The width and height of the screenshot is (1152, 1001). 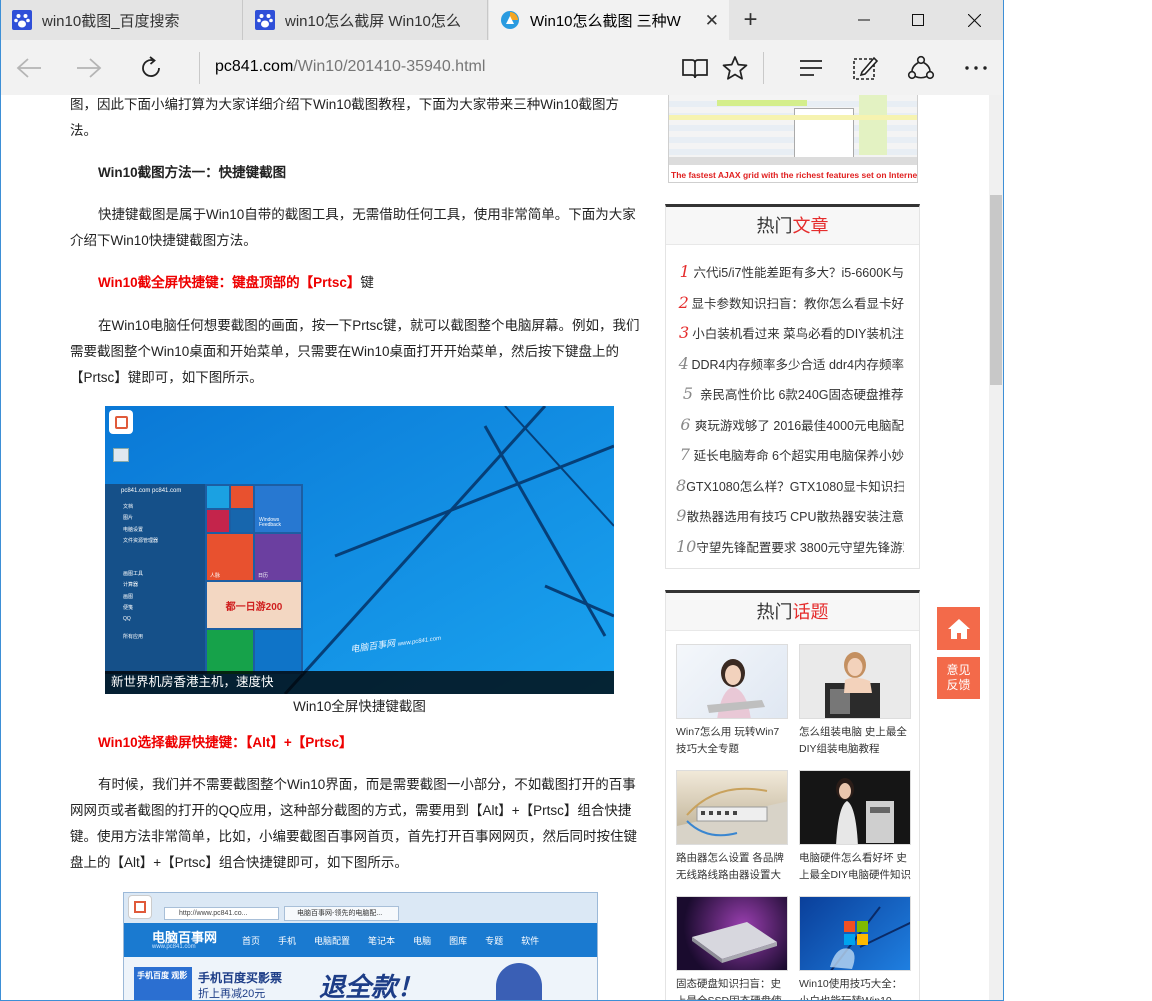 I want to click on fullscreen-heading-text: Win10截全屏快捷键：键盘顶部的【Prtsc】, so click(x=229, y=282).